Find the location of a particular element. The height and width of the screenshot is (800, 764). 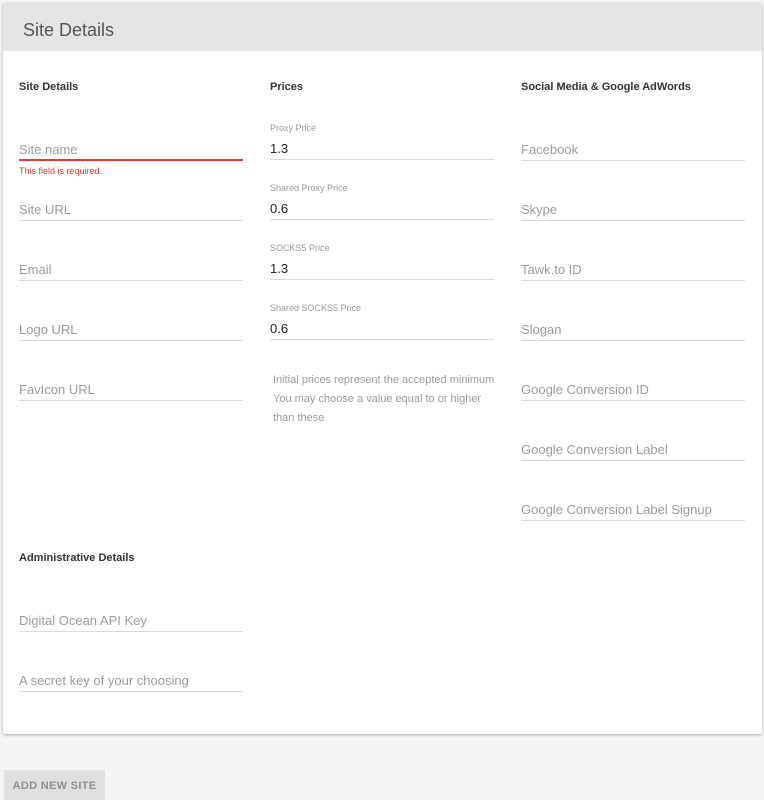

shared-proxy-price-label: Shared Proxy Price is located at coordinates (309, 188).